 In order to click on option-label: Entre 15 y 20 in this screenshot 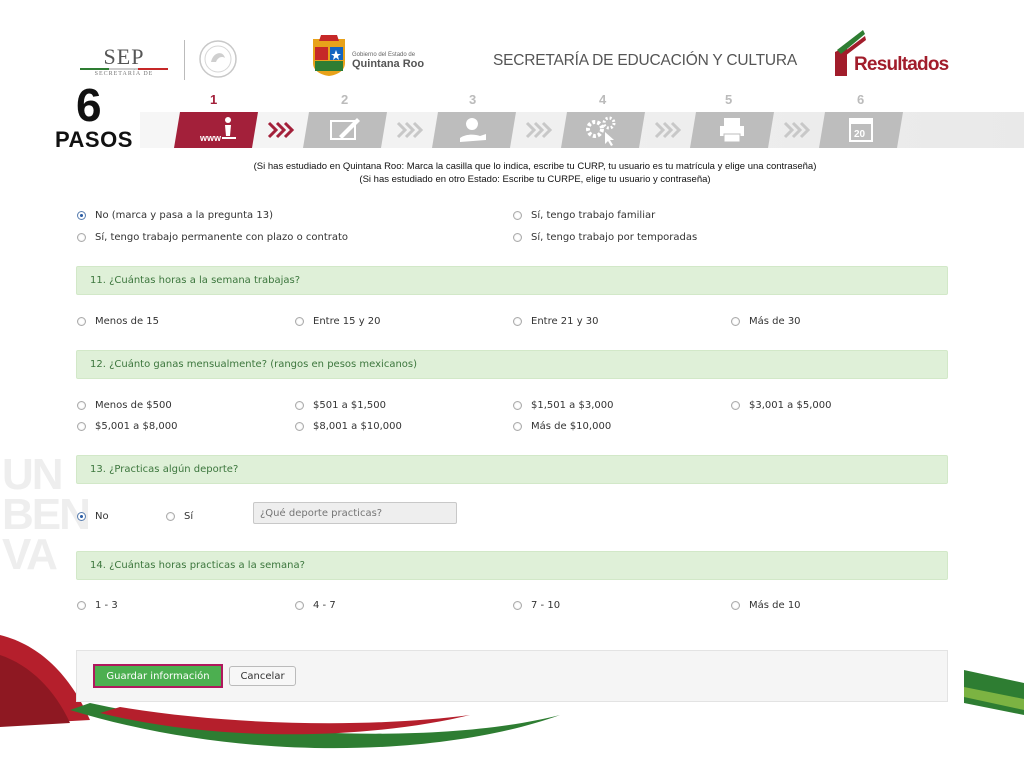, I will do `click(347, 321)`.